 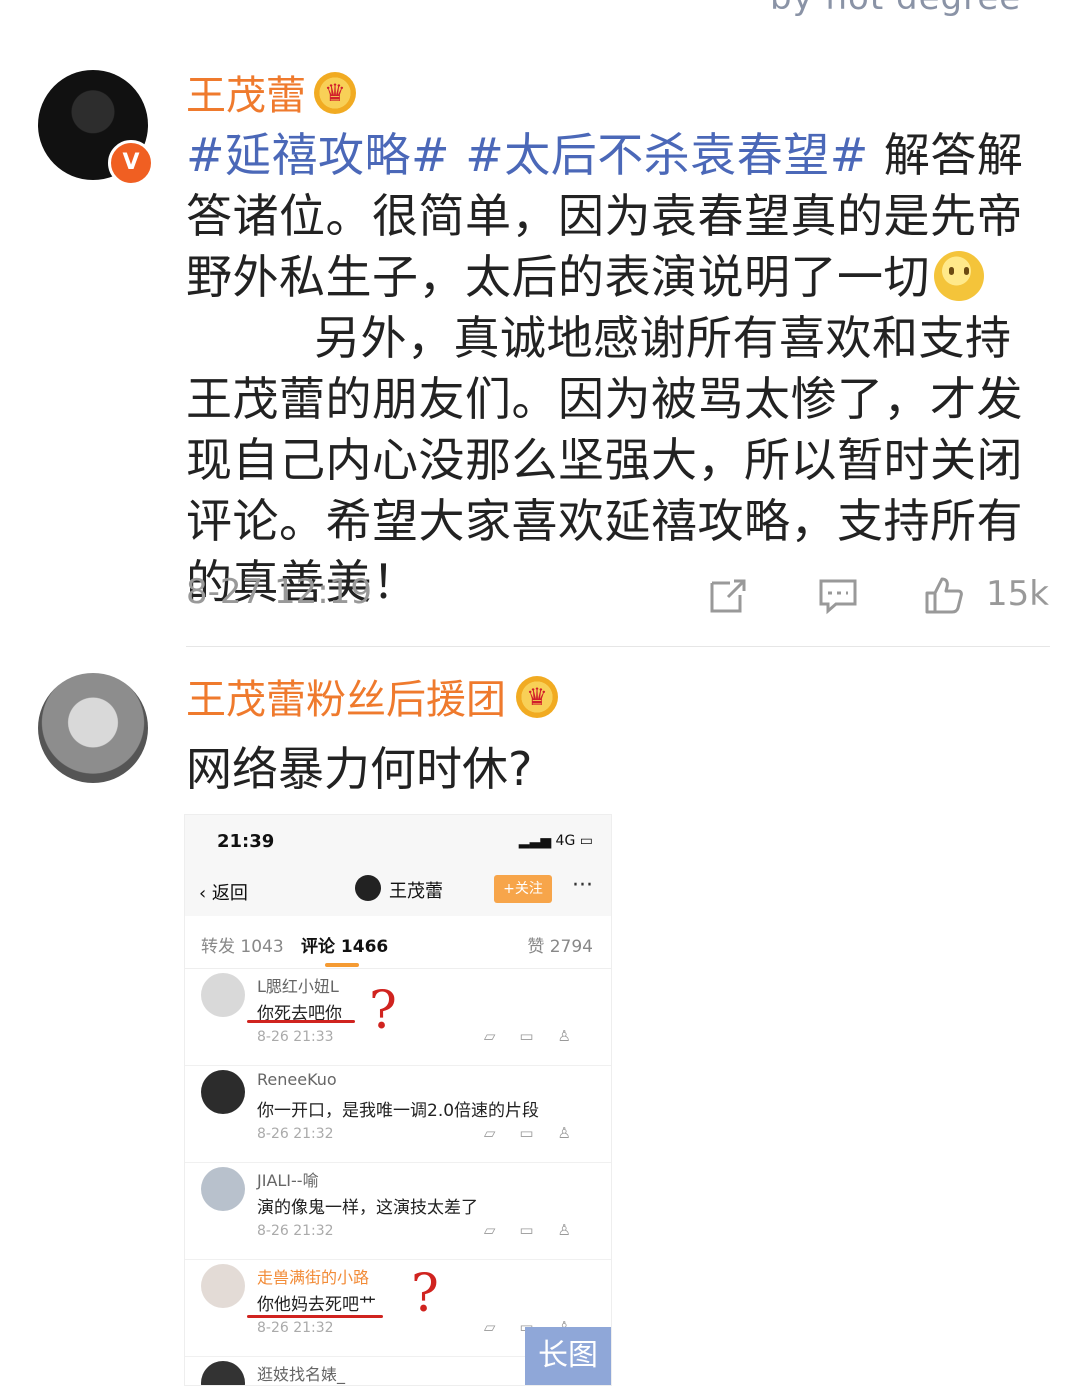 I want to click on watermark: by hot degree, so click(x=895, y=9).